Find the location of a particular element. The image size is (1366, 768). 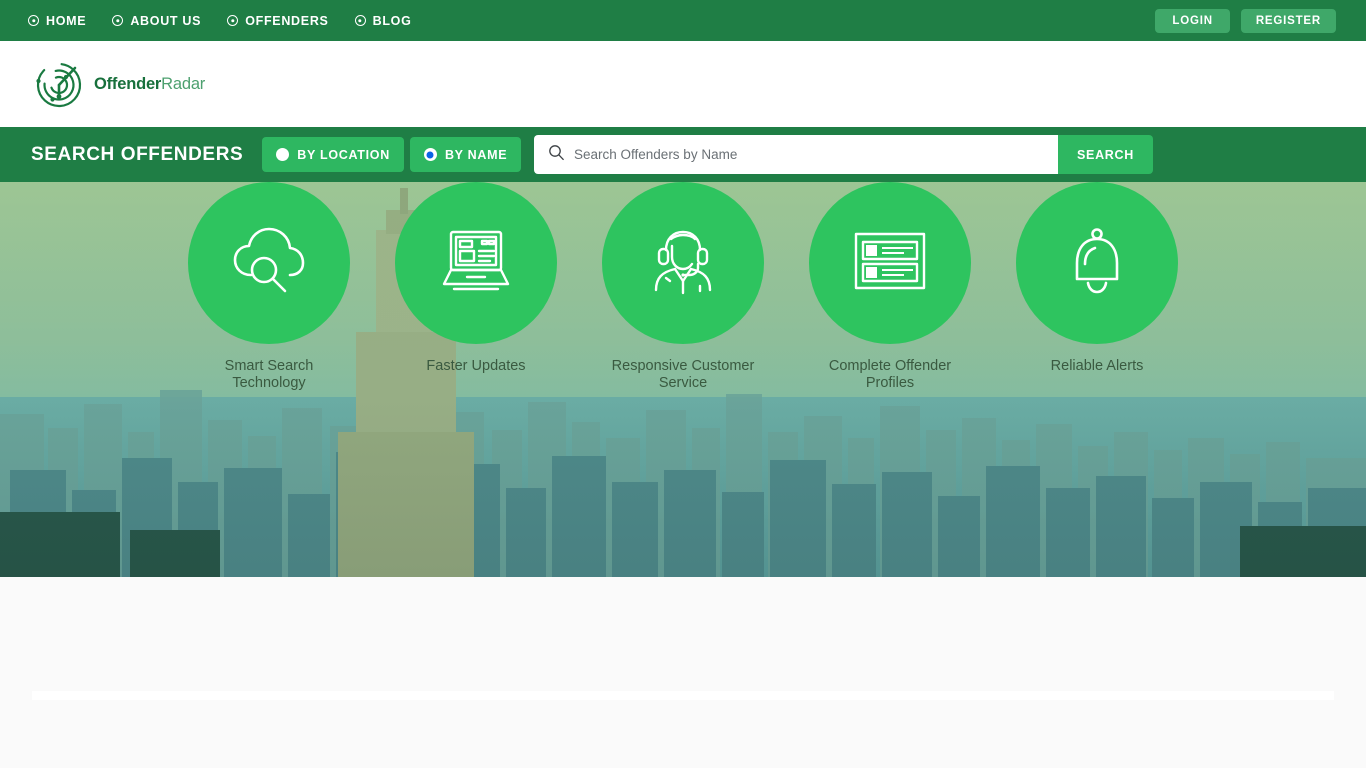

main-nav: HOME ABOUT US OFFENDERS BLOG is located at coordinates (220, 21).